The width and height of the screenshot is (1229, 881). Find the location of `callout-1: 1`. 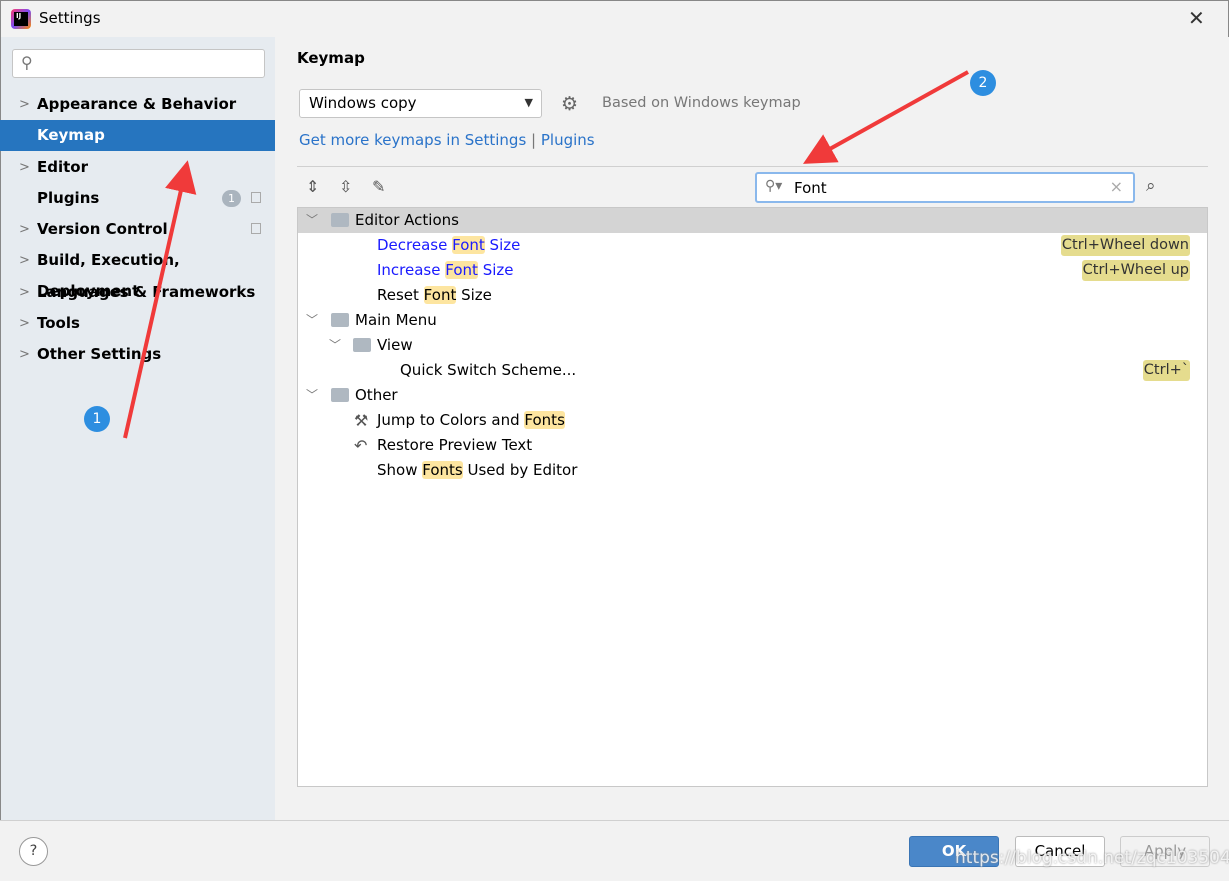

callout-1: 1 is located at coordinates (97, 419).